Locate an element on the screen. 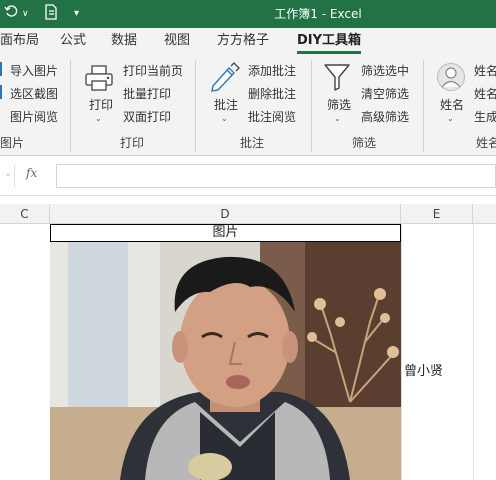 The image size is (496, 480). comment-pen-icon is located at coordinates (225, 78).